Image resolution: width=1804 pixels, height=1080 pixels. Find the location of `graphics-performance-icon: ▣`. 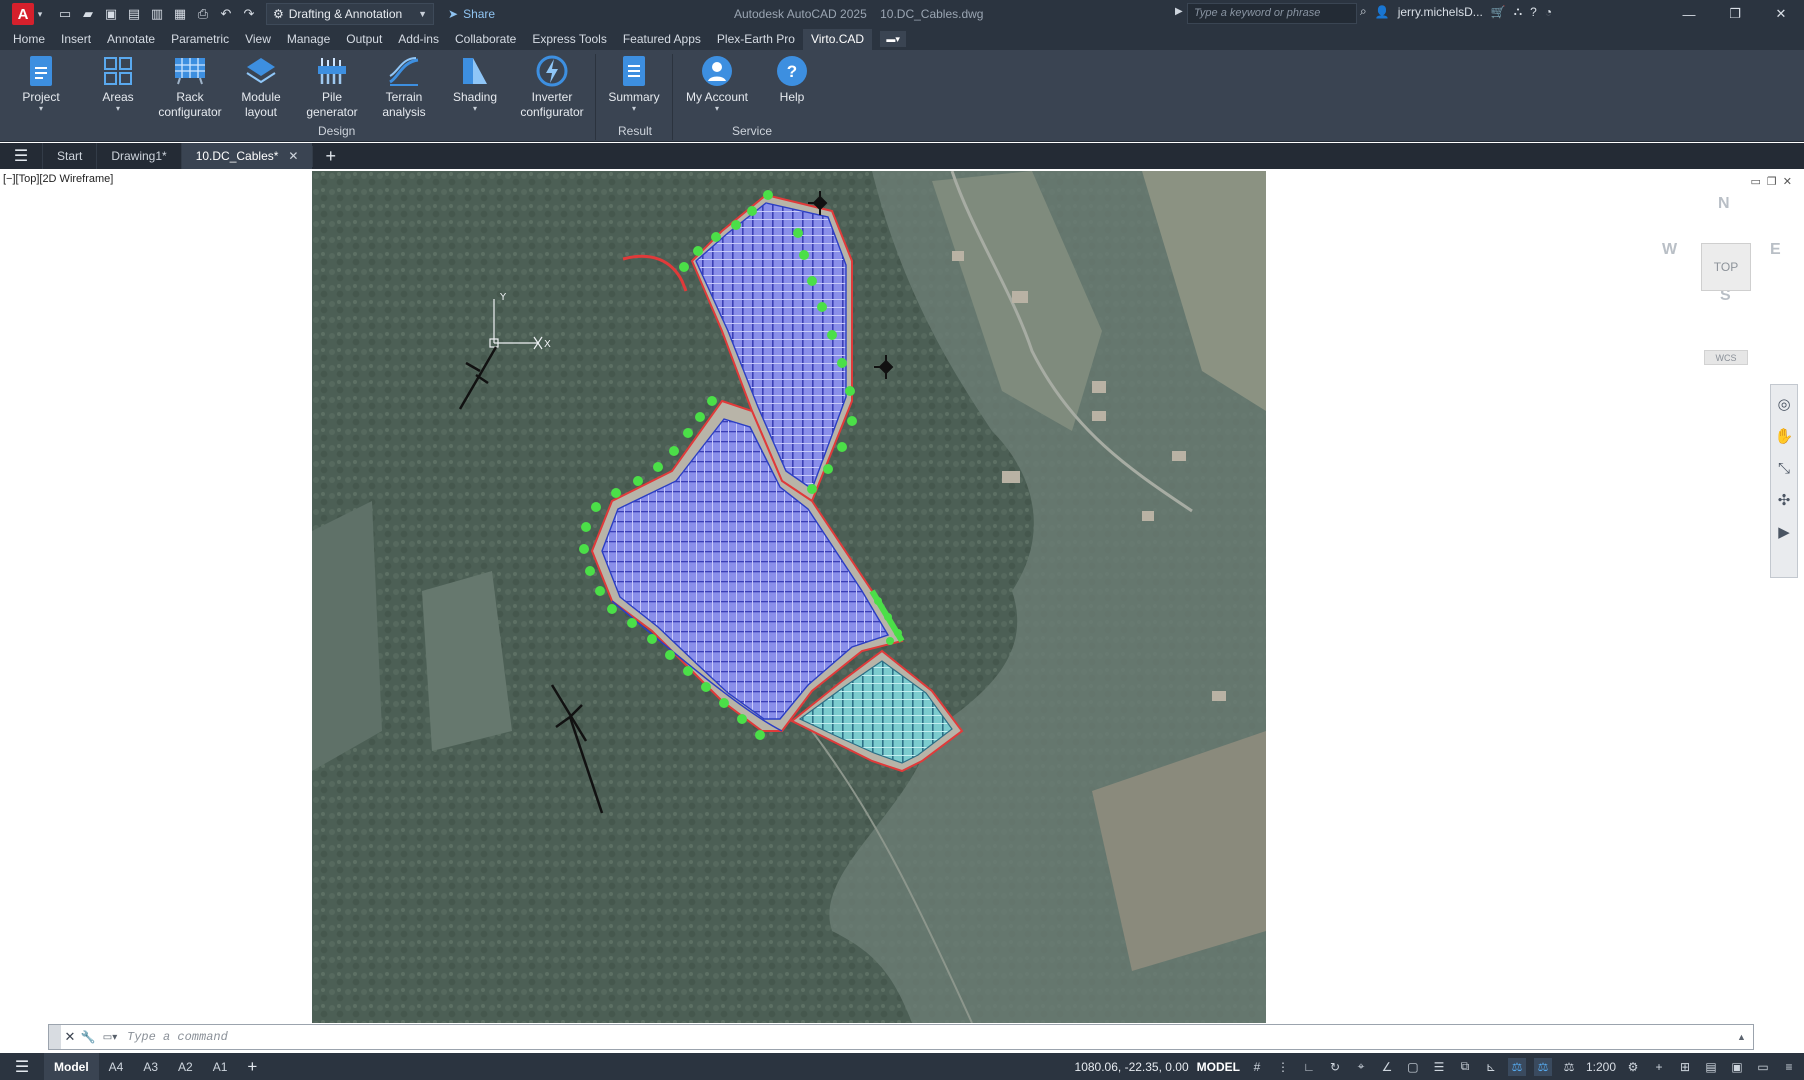

graphics-performance-icon: ▣ is located at coordinates (1737, 1067).